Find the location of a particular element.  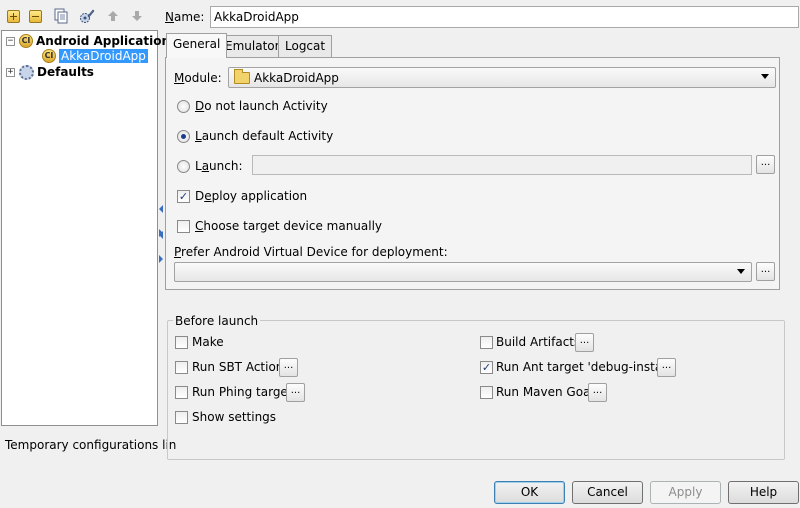

add-configuration-button is located at coordinates (13, 16).